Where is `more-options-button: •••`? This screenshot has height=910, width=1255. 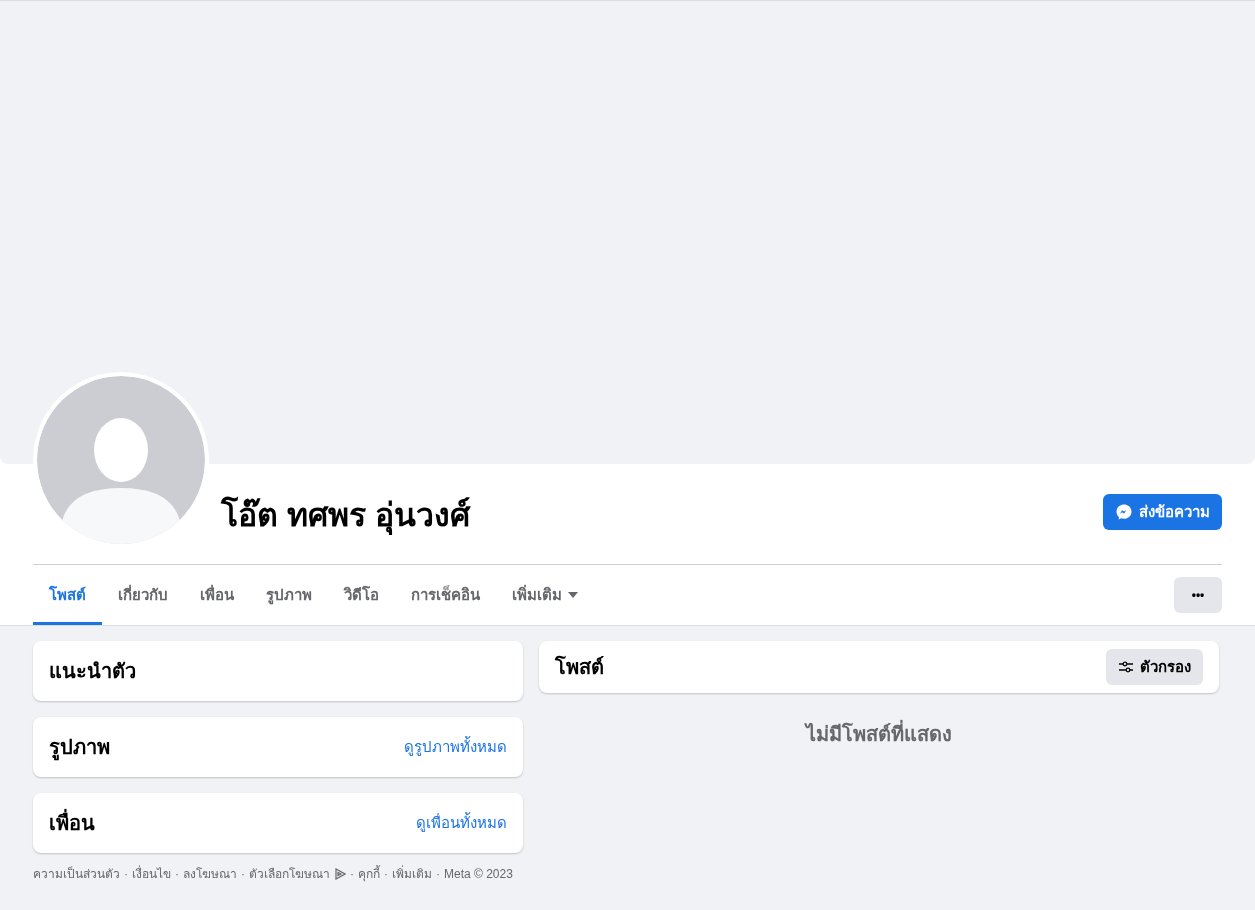
more-options-button: ••• is located at coordinates (1198, 595).